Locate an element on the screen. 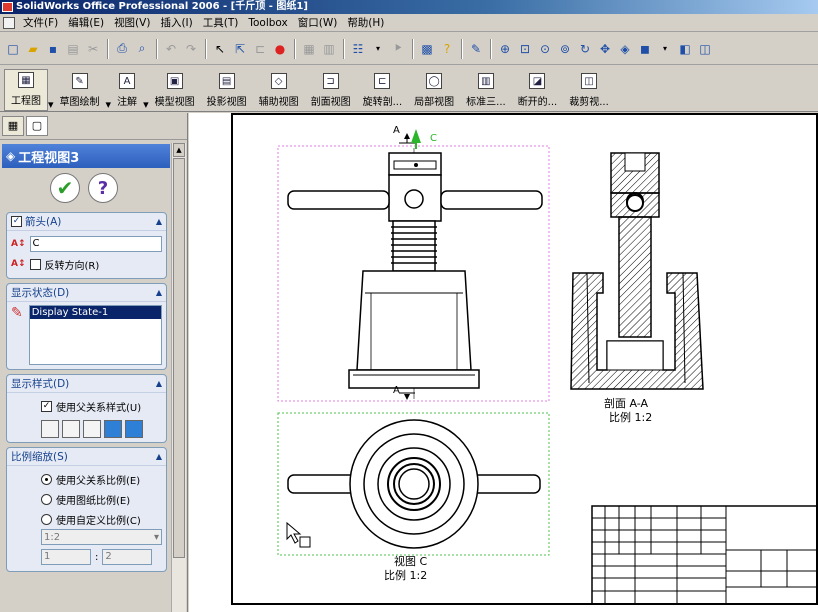 Image resolution: width=818 pixels, height=612 pixels. zoom-to-area-icon: ⊡ is located at coordinates (525, 49).